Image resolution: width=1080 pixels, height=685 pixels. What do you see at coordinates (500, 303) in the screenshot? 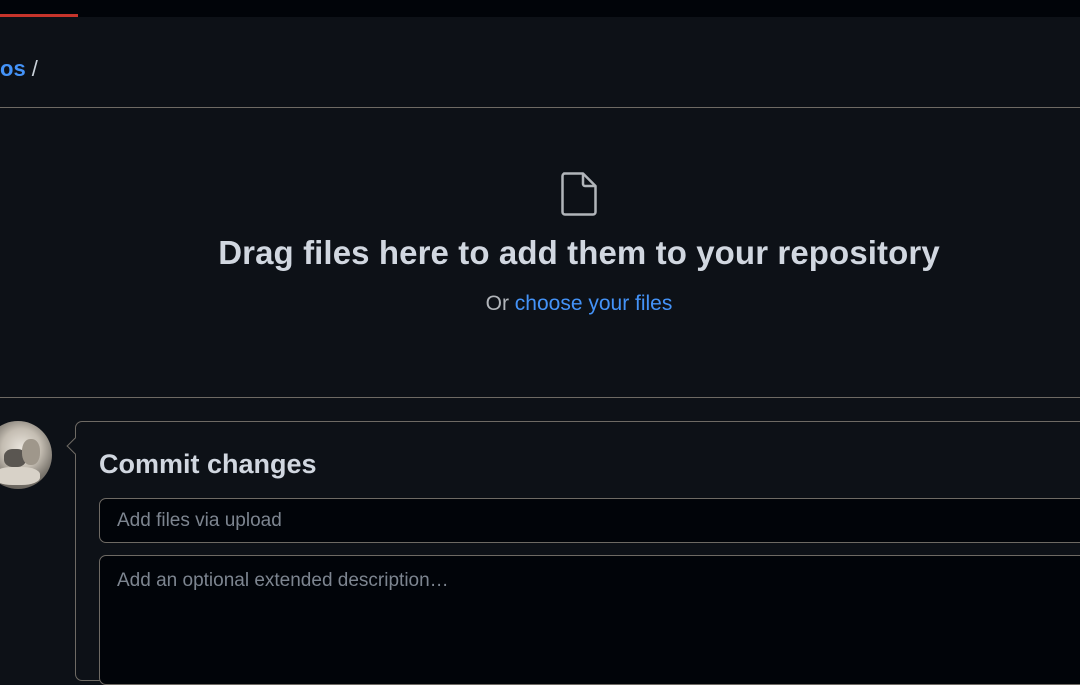
I see `dropzone-or-text: Or` at bounding box center [500, 303].